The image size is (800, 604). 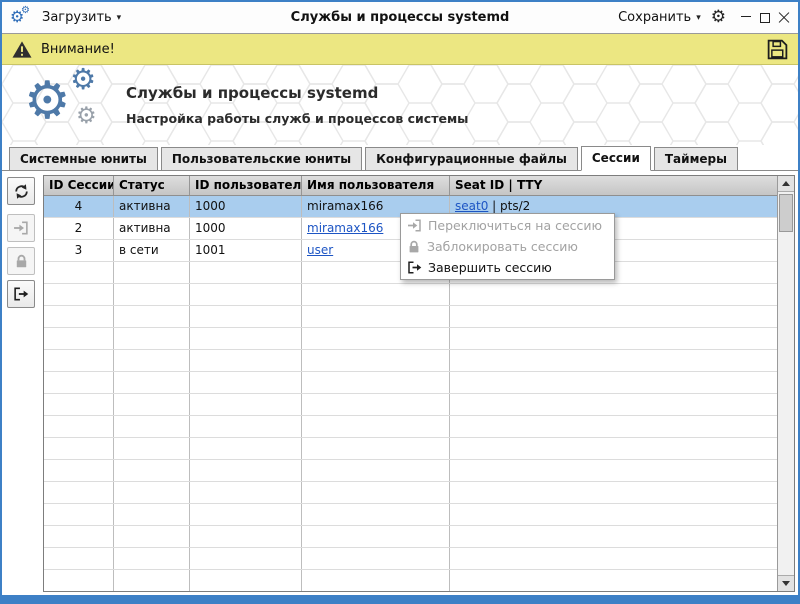 I want to click on warning-text: Внимание!, so click(x=78, y=49).